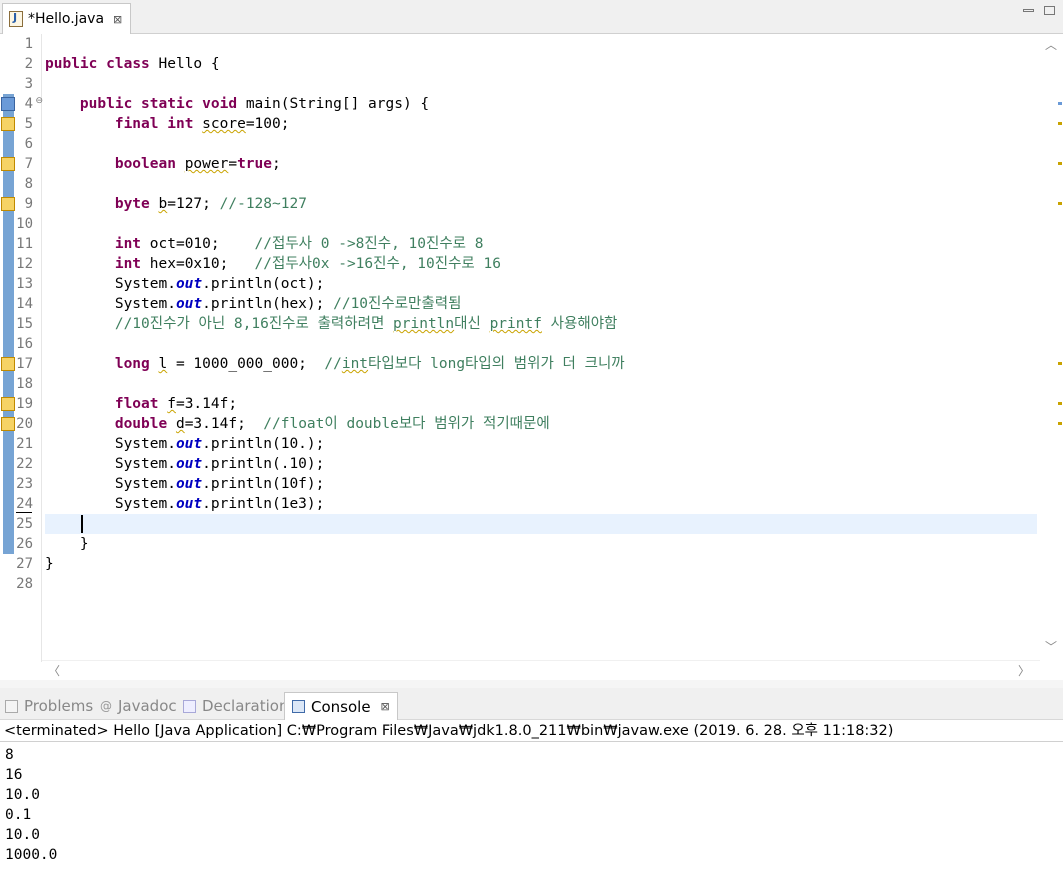 This screenshot has height=869, width=1063. I want to click on line-number: 28, so click(24, 584).